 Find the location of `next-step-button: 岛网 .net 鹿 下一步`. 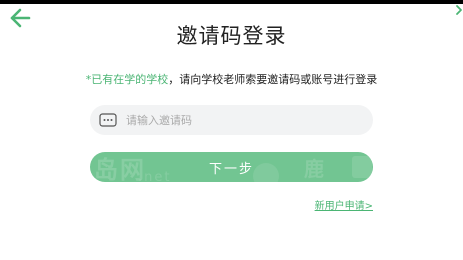

next-step-button: 岛网 .net 鹿 下一步 is located at coordinates (231, 167).